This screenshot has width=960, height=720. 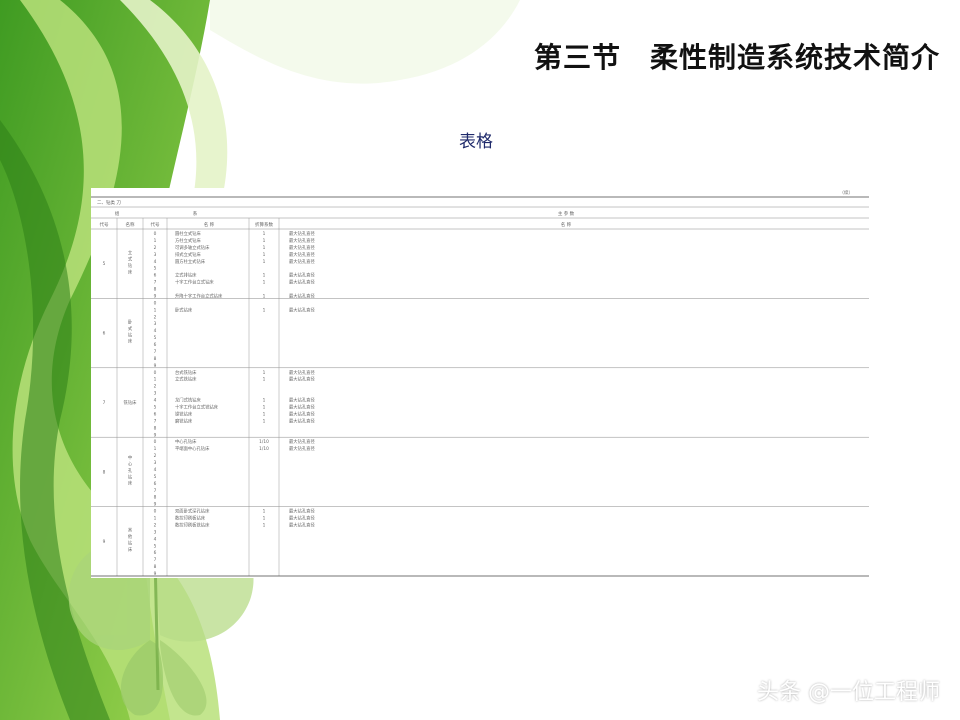 I want to click on group-name: 卧式钻床, so click(x=130, y=332).